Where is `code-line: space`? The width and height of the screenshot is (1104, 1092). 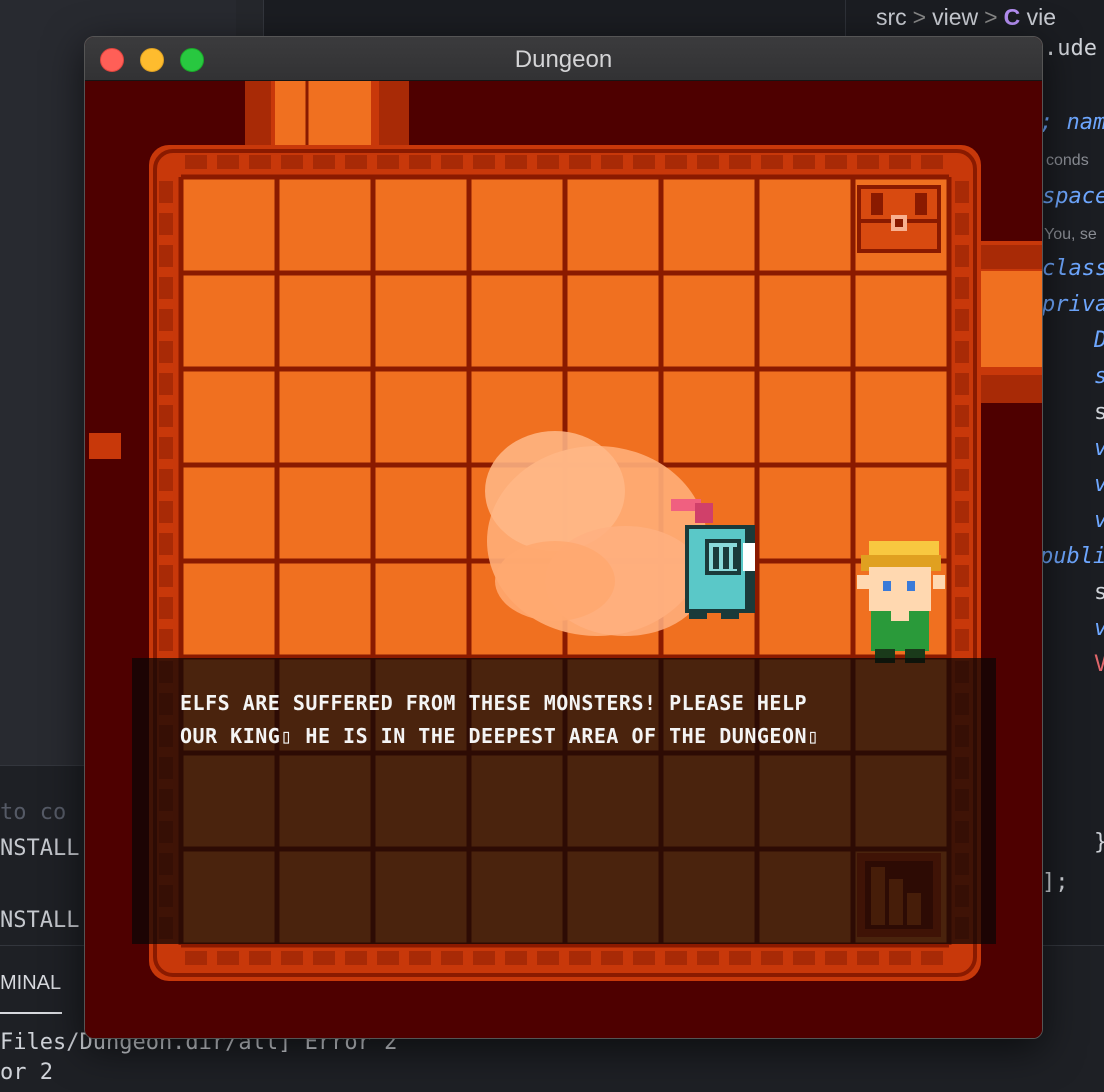 code-line: space is located at coordinates (1073, 196).